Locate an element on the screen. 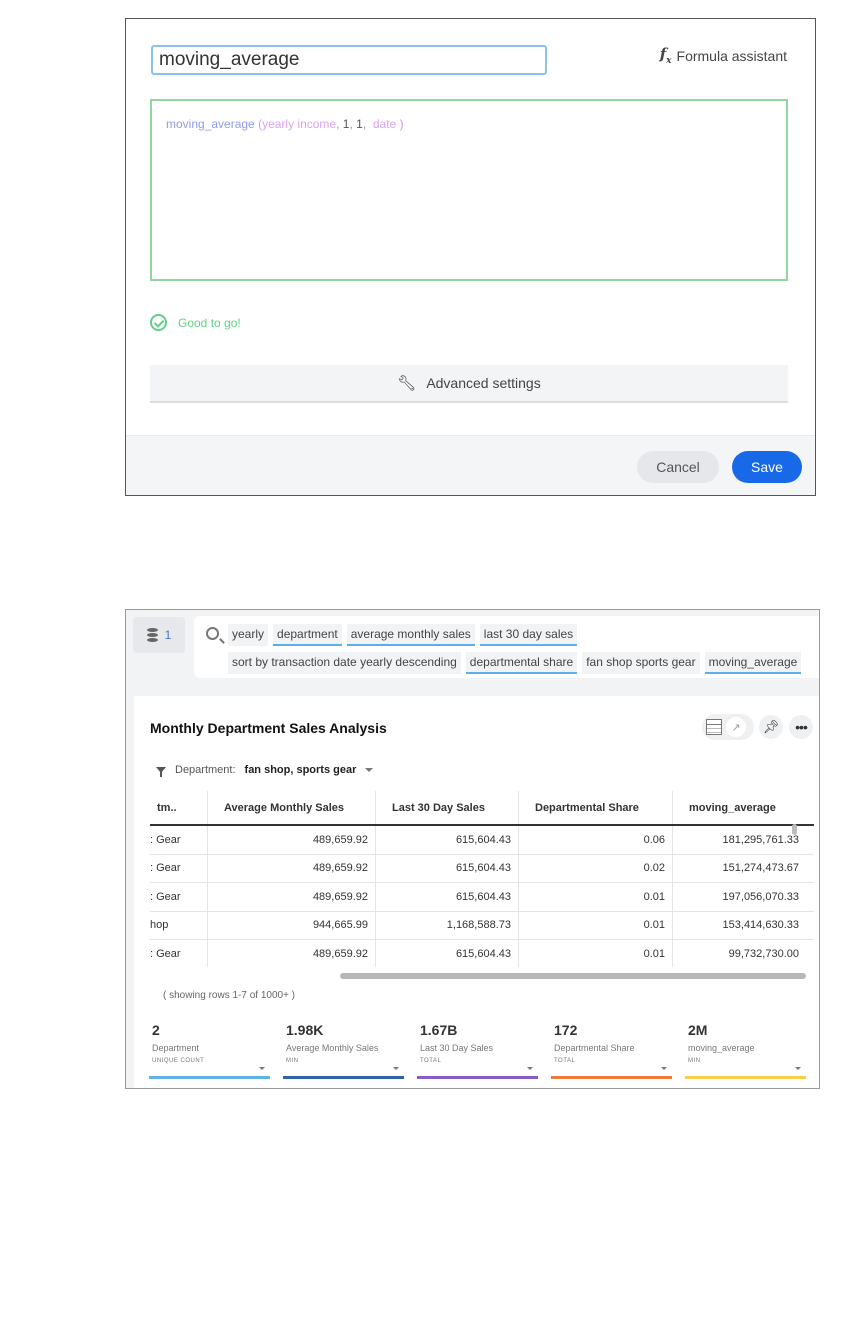 This screenshot has height=1344, width=864. formula-assistant-link: fx Formula assistant is located at coordinates (723, 55).